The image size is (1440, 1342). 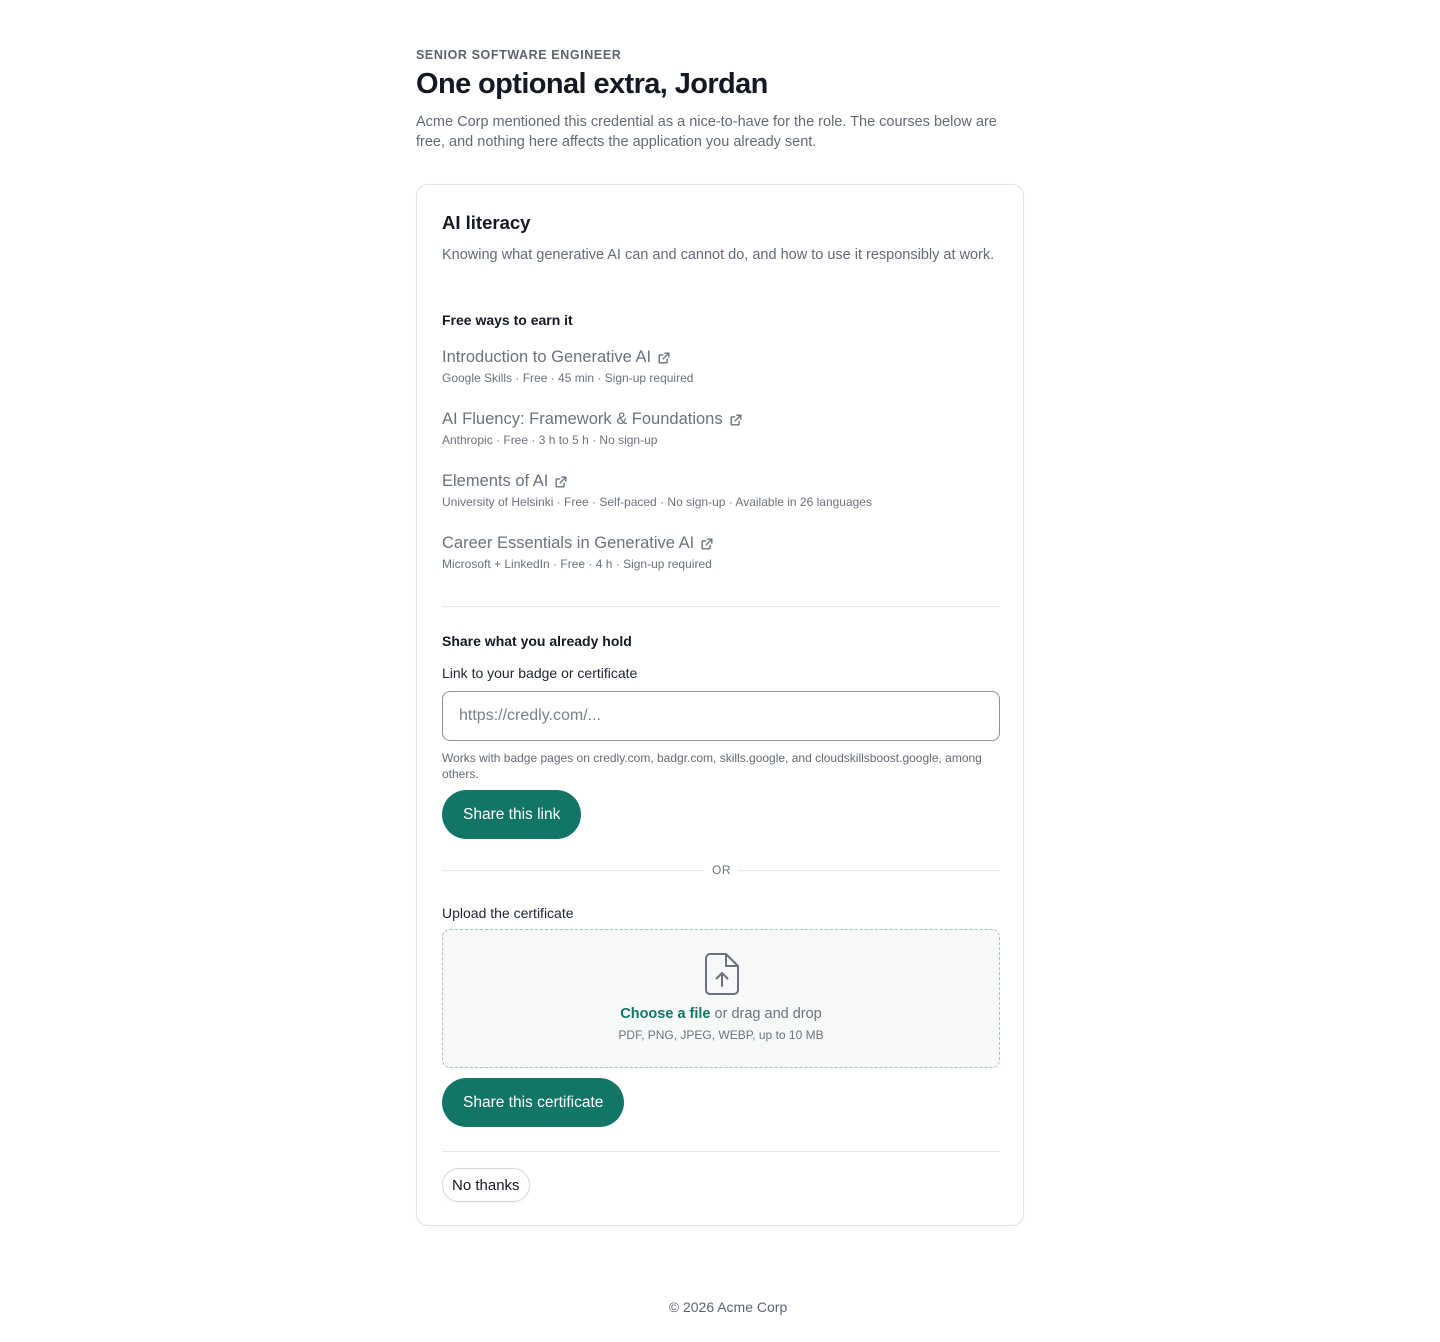 I want to click on choose-file-link: Choose a file, so click(x=665, y=1014).